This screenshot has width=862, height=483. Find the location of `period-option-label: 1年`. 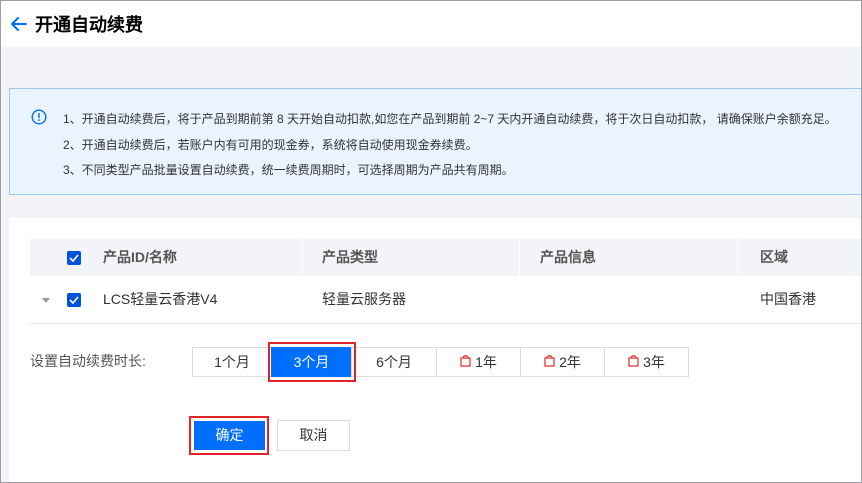

period-option-label: 1年 is located at coordinates (486, 362).